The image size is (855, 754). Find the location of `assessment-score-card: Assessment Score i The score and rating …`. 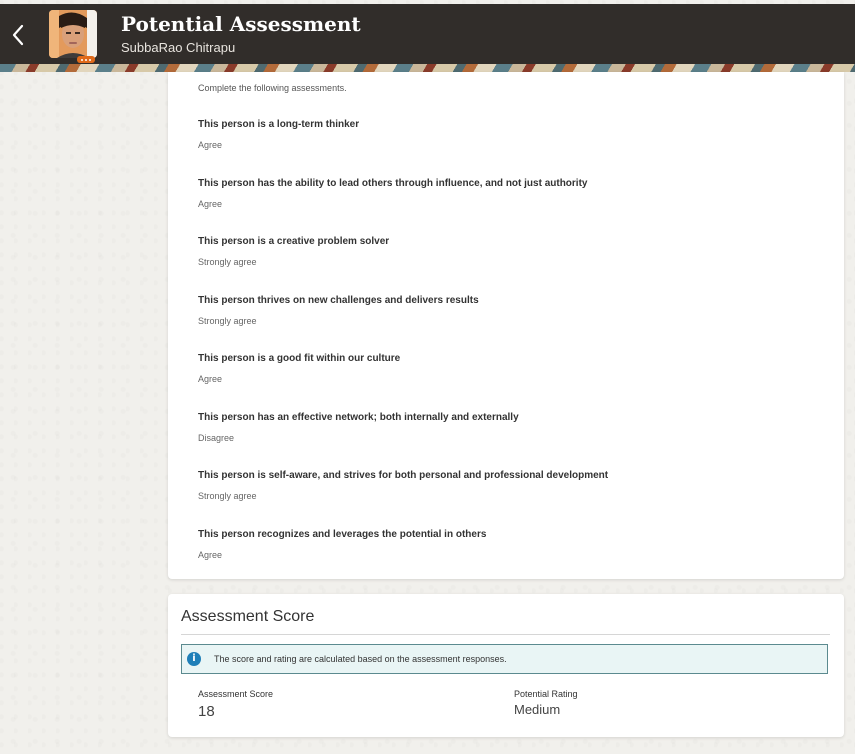

assessment-score-card: Assessment Score i The score and rating … is located at coordinates (506, 665).